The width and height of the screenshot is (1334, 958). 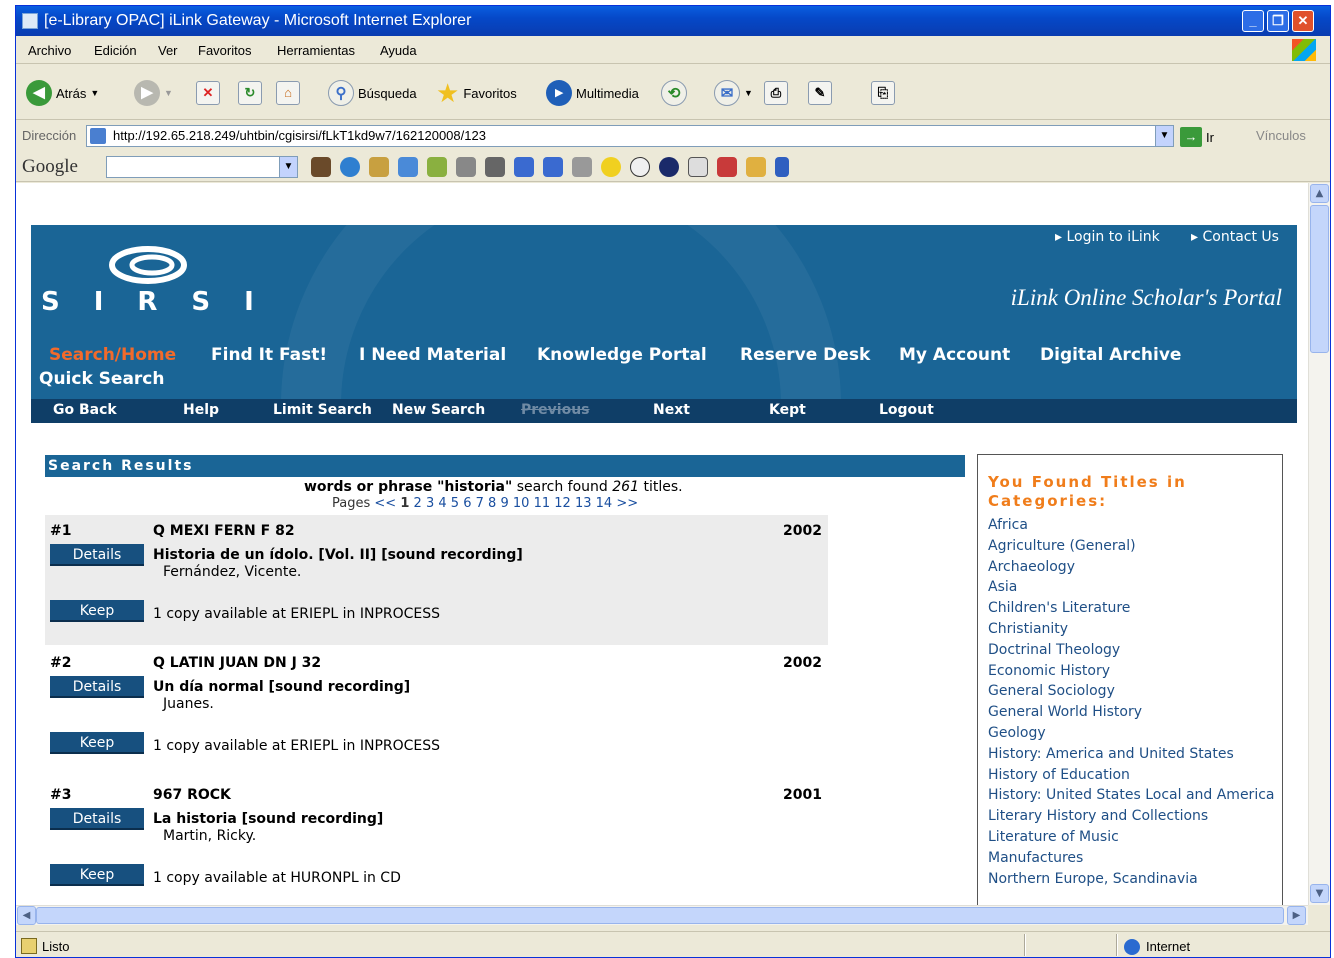 What do you see at coordinates (49, 50) in the screenshot?
I see `menu-archivo: Archivo` at bounding box center [49, 50].